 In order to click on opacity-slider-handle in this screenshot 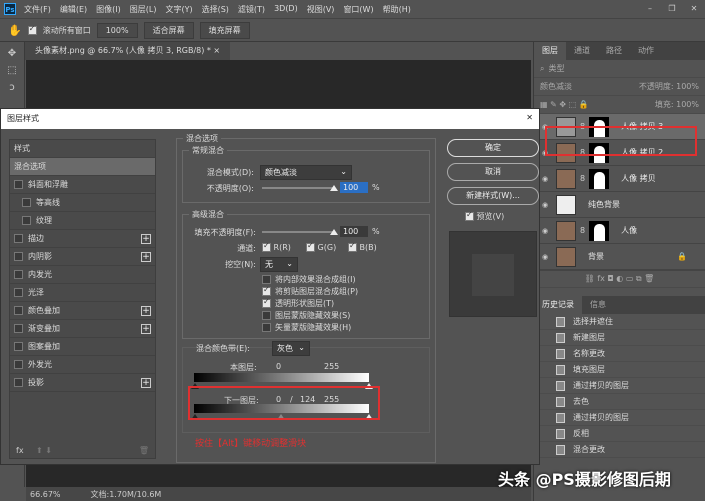, I will do `click(334, 188)`.